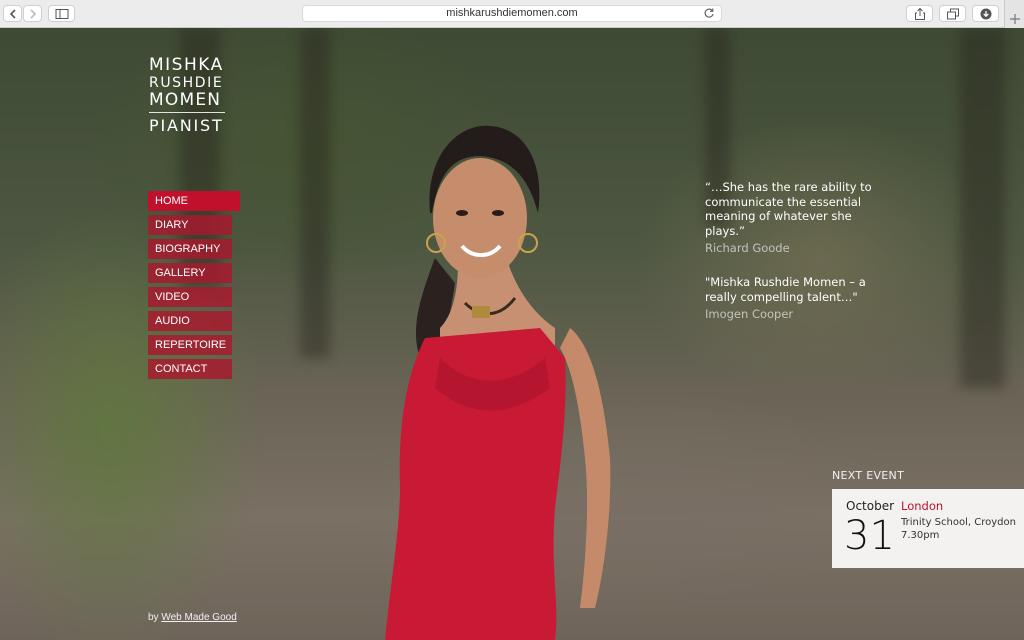 The height and width of the screenshot is (640, 1024). I want to click on sidebar-toggle-button, so click(61, 13).